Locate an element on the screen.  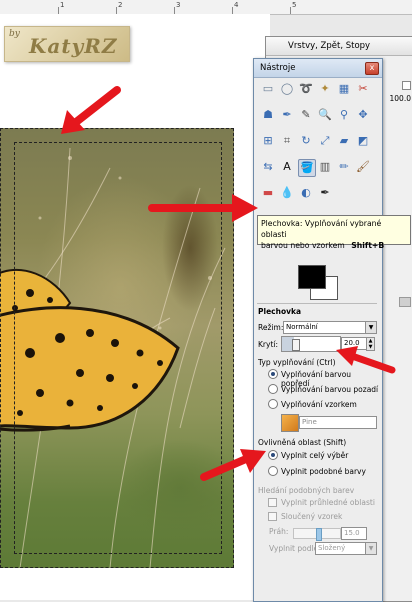
rect-select-icon: ▭ is located at coordinates (268, 89).